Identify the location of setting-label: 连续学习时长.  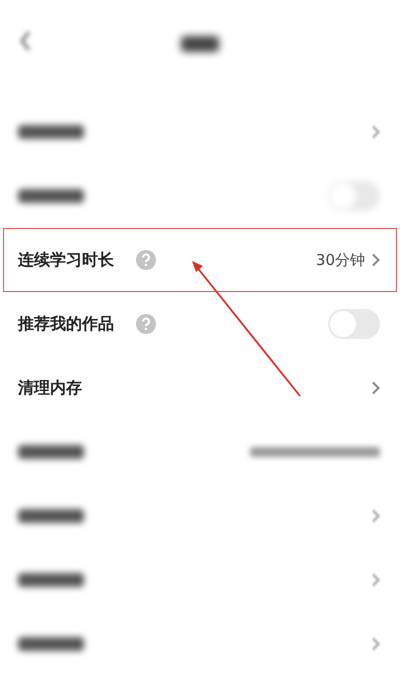
(66, 260).